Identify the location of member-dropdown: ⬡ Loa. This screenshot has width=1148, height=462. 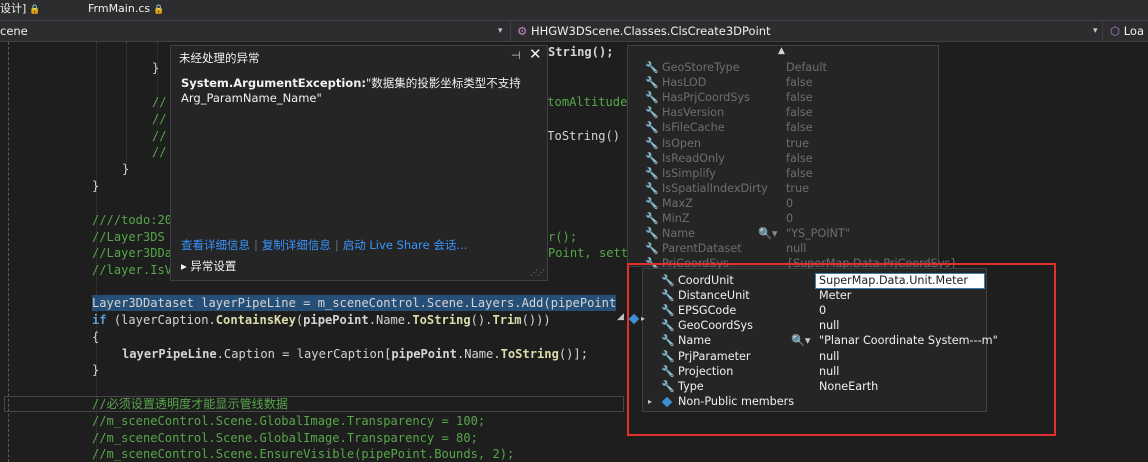
(1127, 31).